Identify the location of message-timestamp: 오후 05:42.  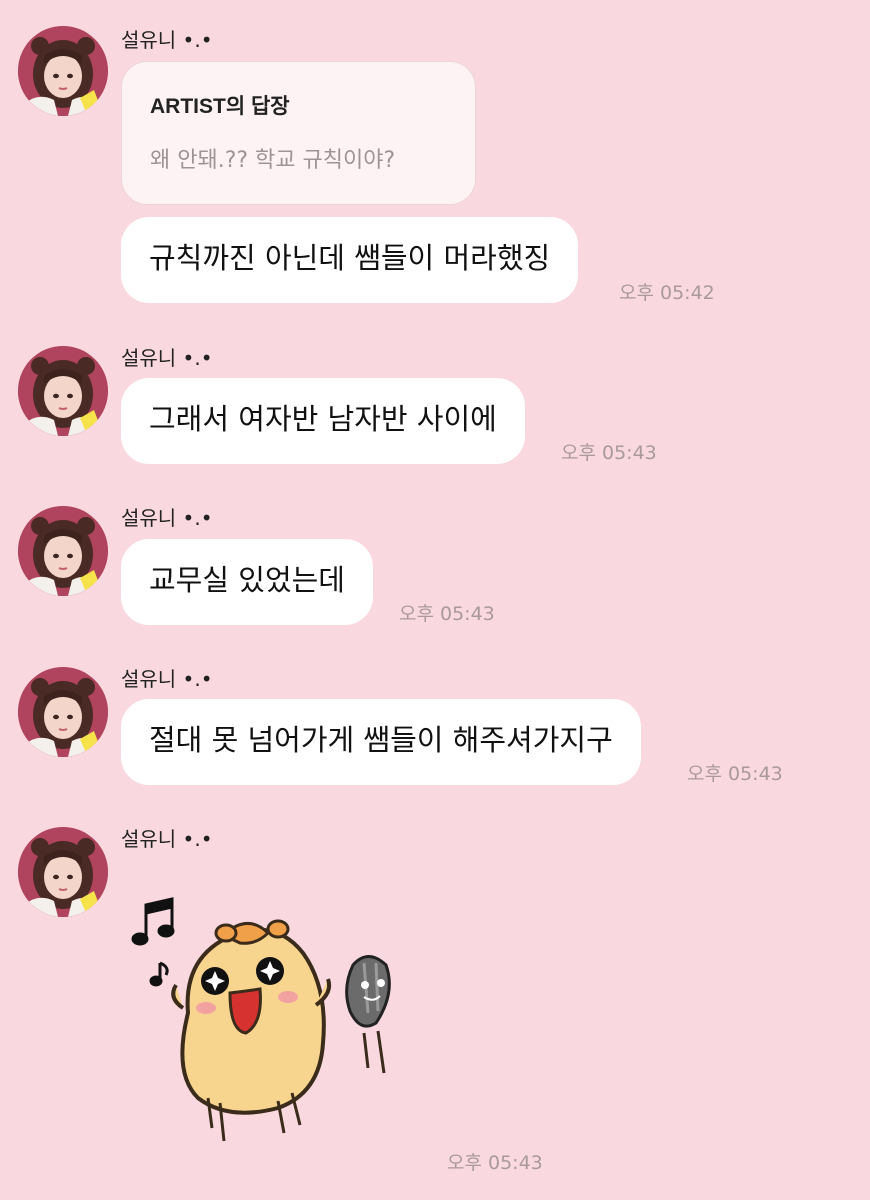
(667, 293).